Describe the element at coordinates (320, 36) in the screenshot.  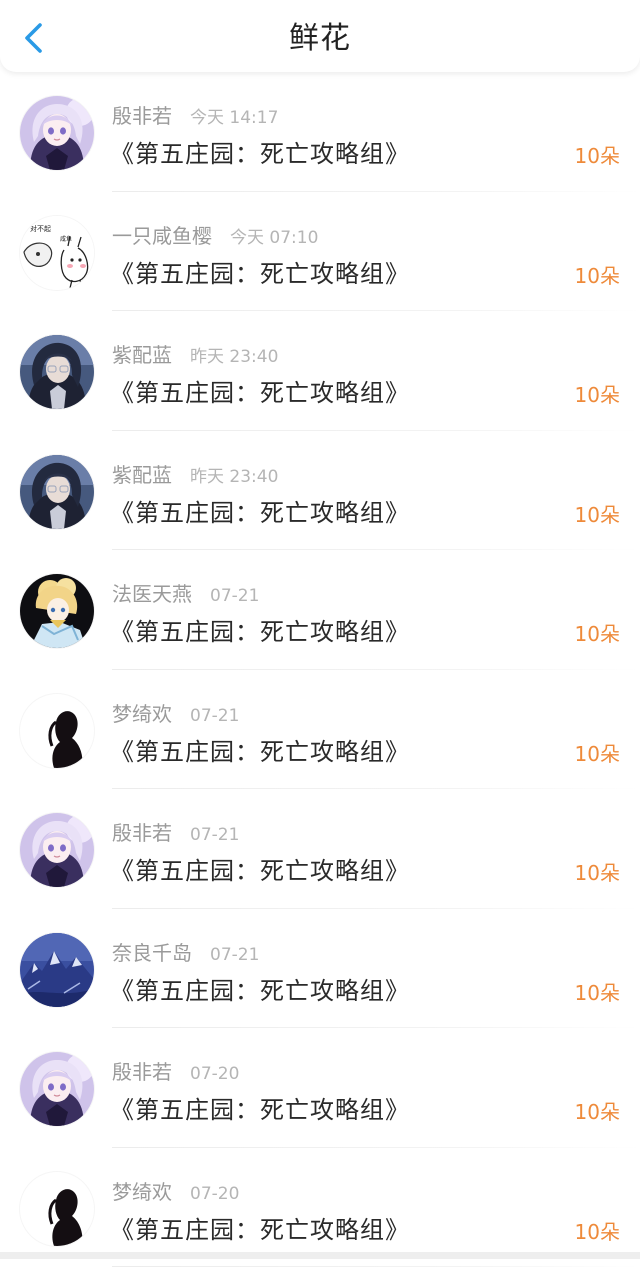
I see `top-bar: 鲜花` at that location.